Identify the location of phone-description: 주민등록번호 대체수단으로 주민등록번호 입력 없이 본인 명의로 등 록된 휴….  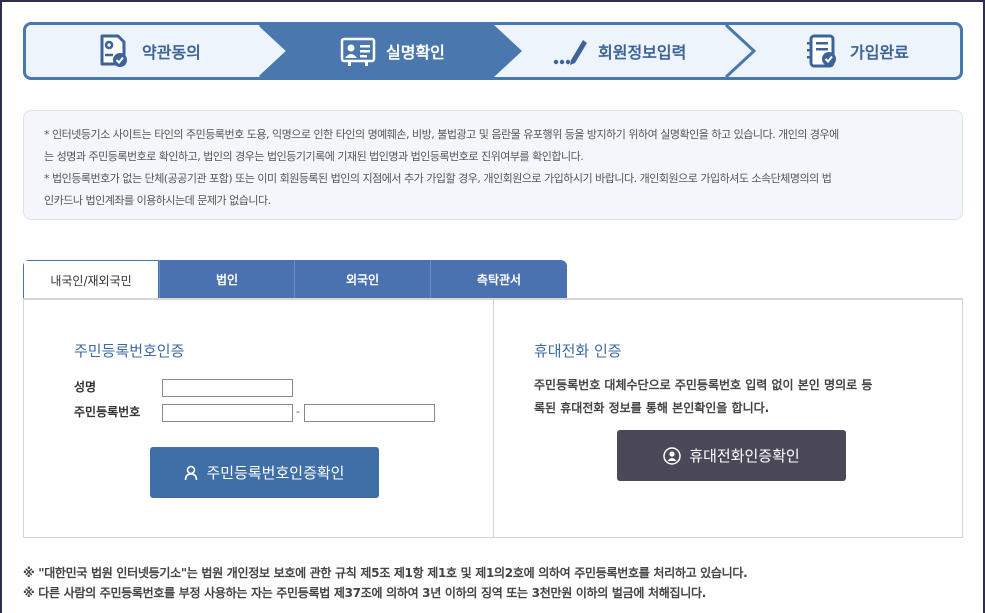
(734, 397).